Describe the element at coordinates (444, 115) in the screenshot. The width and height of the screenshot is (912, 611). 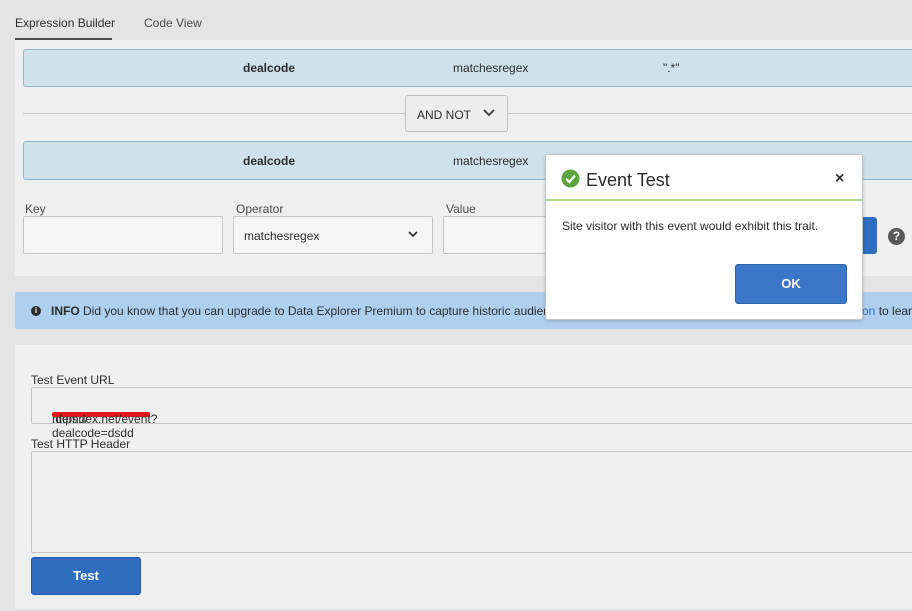
I see `conjunction-label: AND NOT` at that location.